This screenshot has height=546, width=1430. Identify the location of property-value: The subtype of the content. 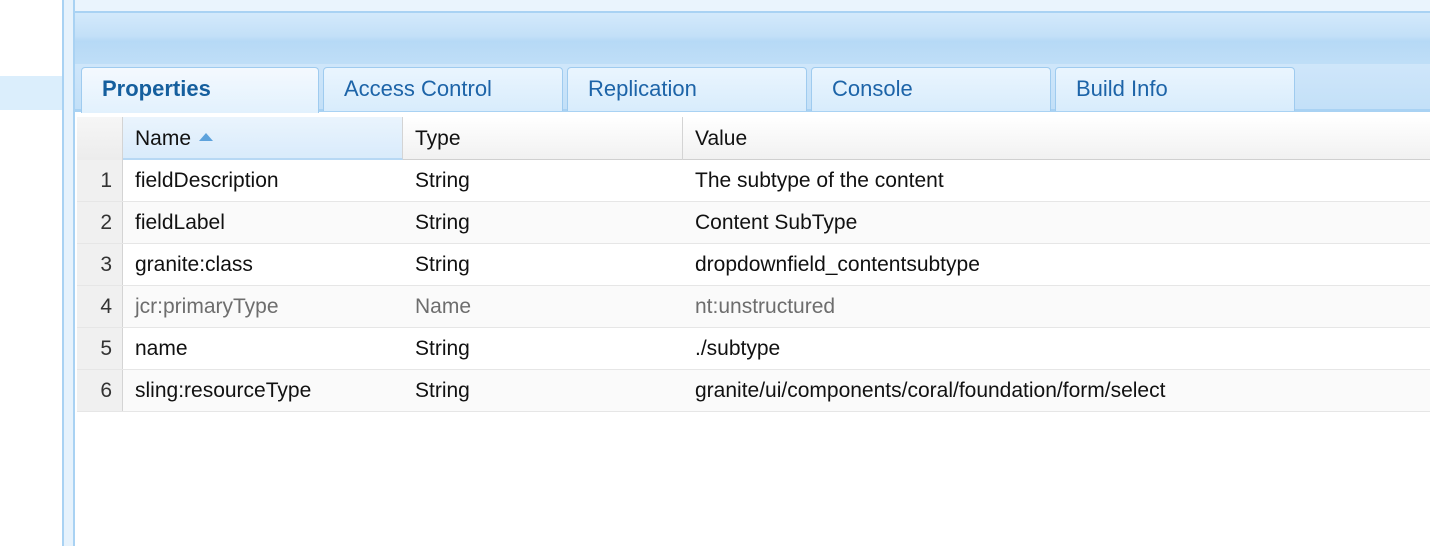
(1056, 180).